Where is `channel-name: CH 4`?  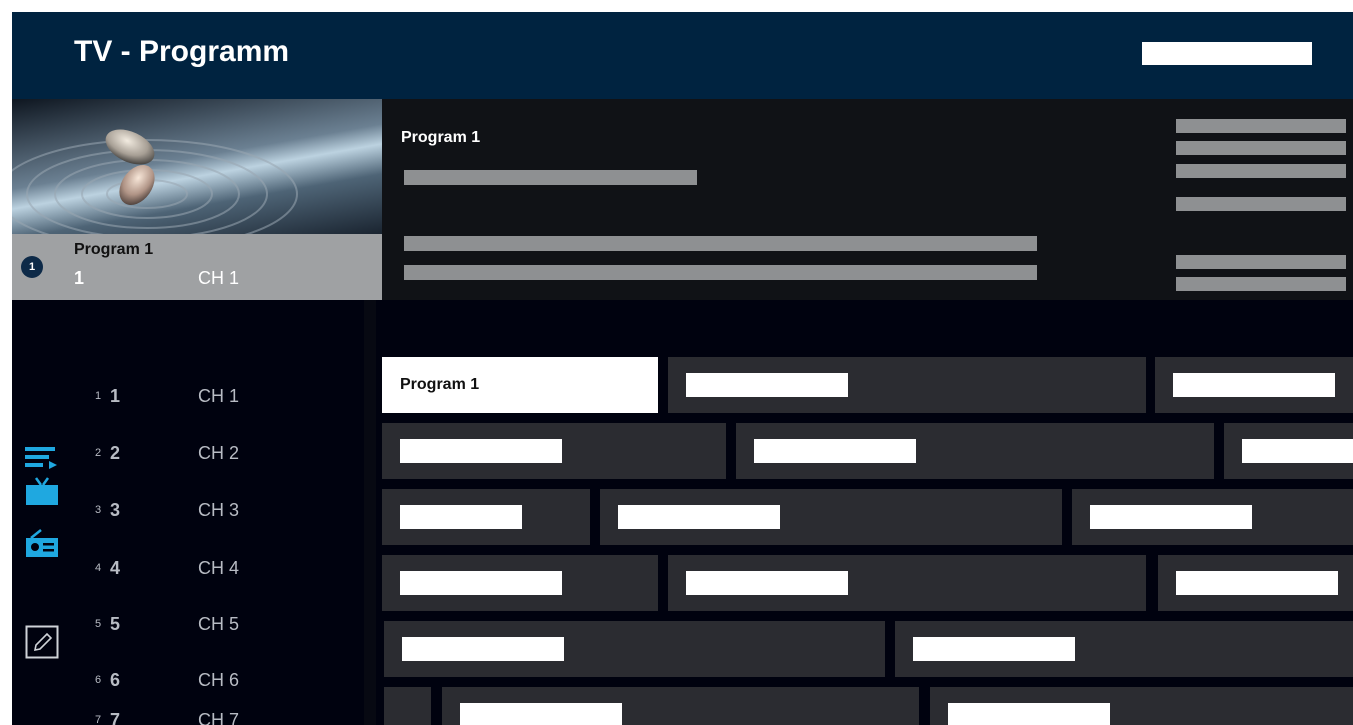 channel-name: CH 4 is located at coordinates (219, 568).